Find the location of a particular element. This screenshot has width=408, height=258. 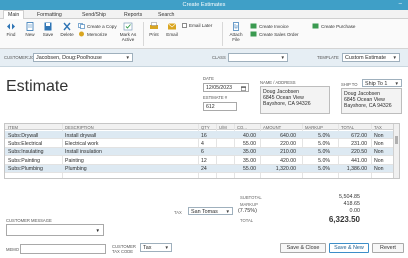

email-later-checkbox: Email Later is located at coordinates (197, 25).